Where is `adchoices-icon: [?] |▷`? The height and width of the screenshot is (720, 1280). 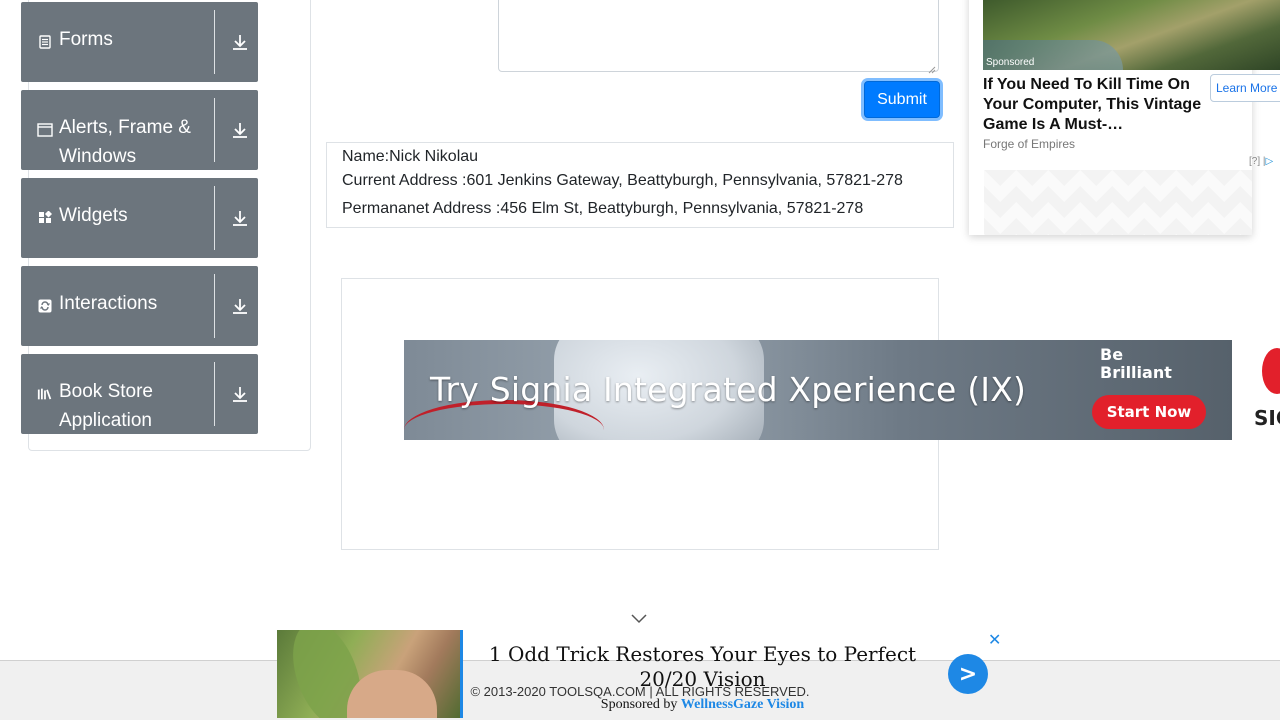
adchoices-icon: [?] |▷ is located at coordinates (1261, 161).